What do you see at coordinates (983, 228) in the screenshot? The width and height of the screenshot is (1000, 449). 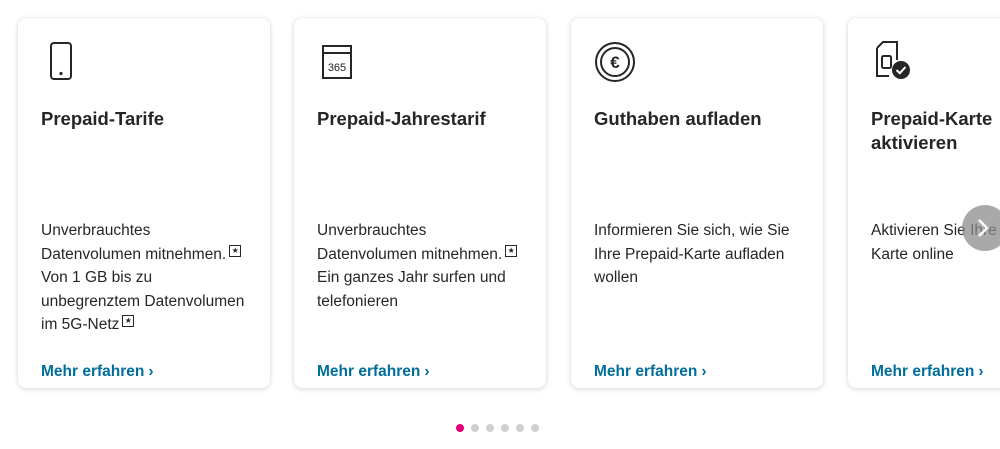 I see `chevron-right-icon` at bounding box center [983, 228].